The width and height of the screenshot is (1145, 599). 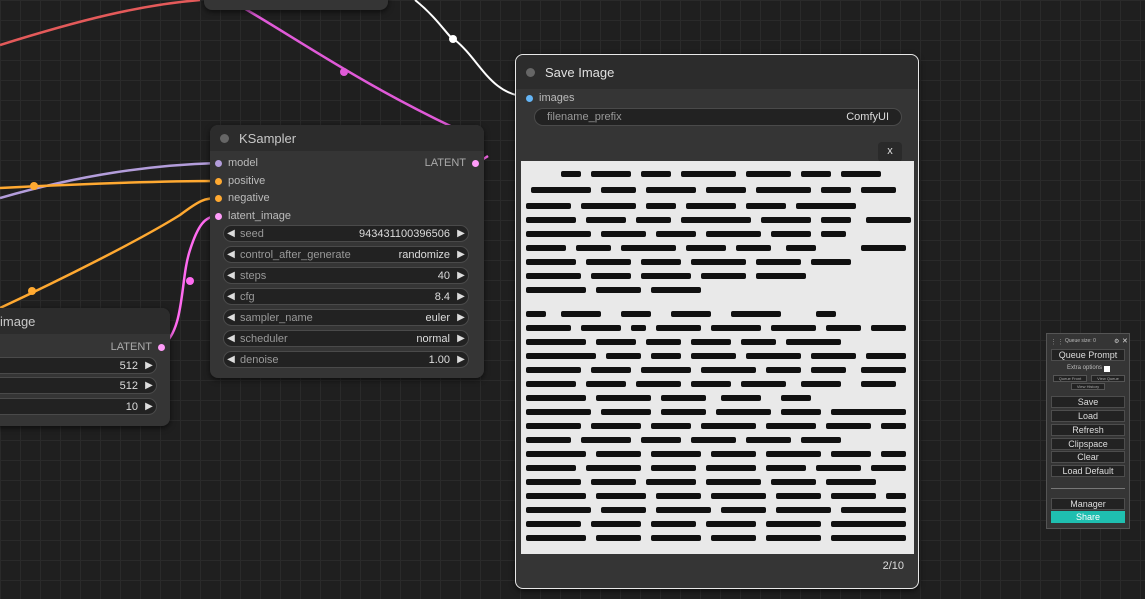 I want to click on seed-widget: ◀ seed 943431100396506 ▶, so click(x=346, y=233).